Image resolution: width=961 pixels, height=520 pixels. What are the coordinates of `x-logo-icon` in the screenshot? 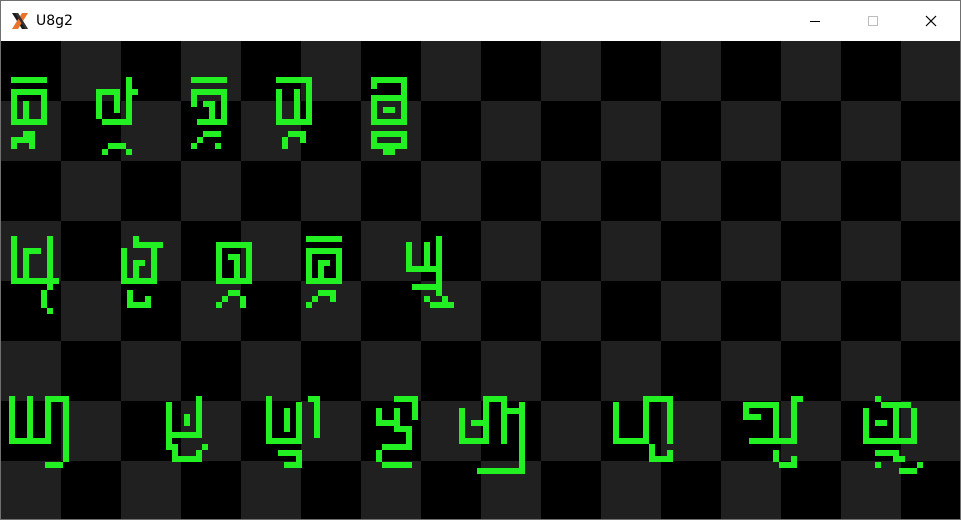 It's located at (20, 21).